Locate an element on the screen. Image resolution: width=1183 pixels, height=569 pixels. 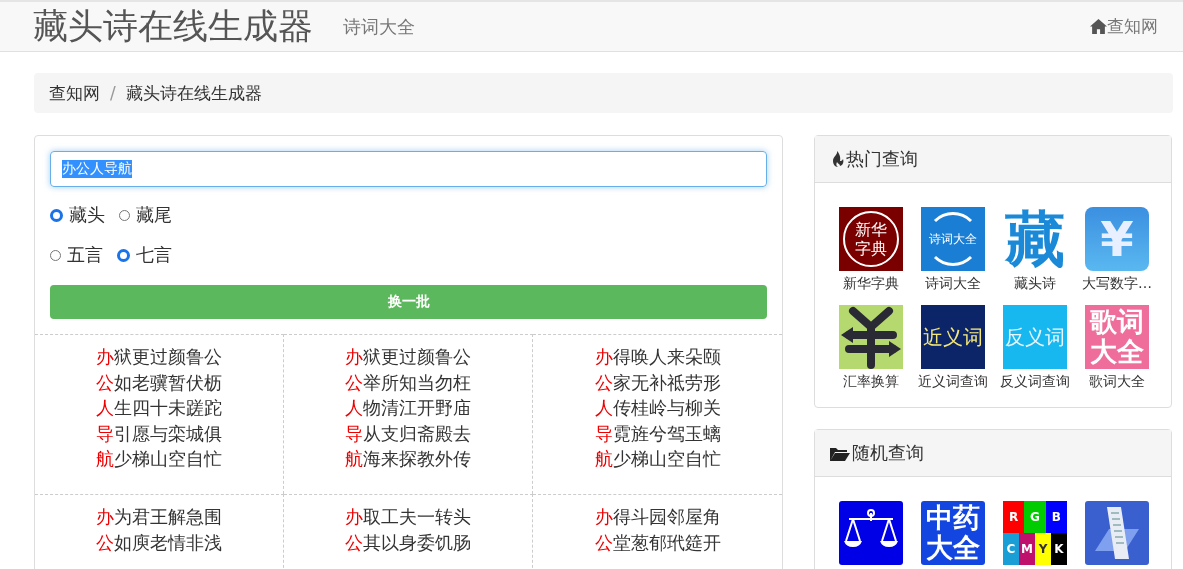
radio-option: 五言 is located at coordinates (76, 255).